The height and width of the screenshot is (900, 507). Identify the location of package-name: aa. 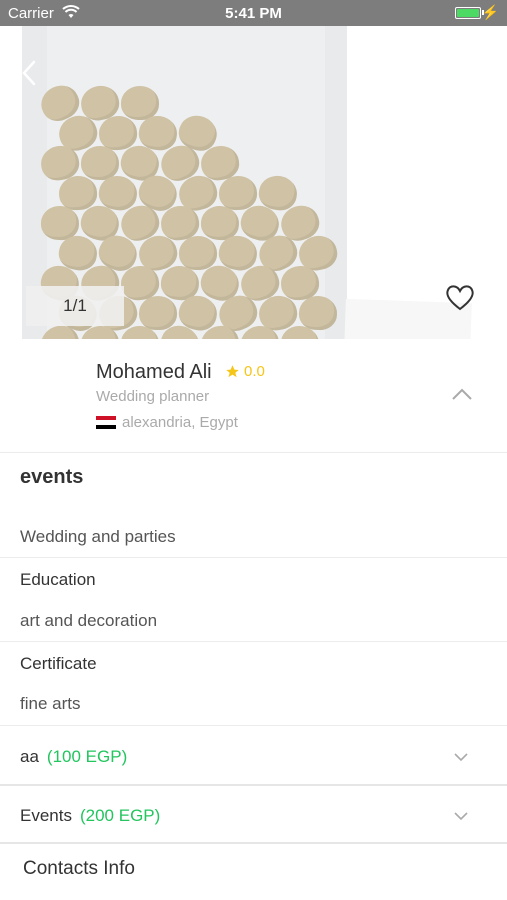
(29, 756).